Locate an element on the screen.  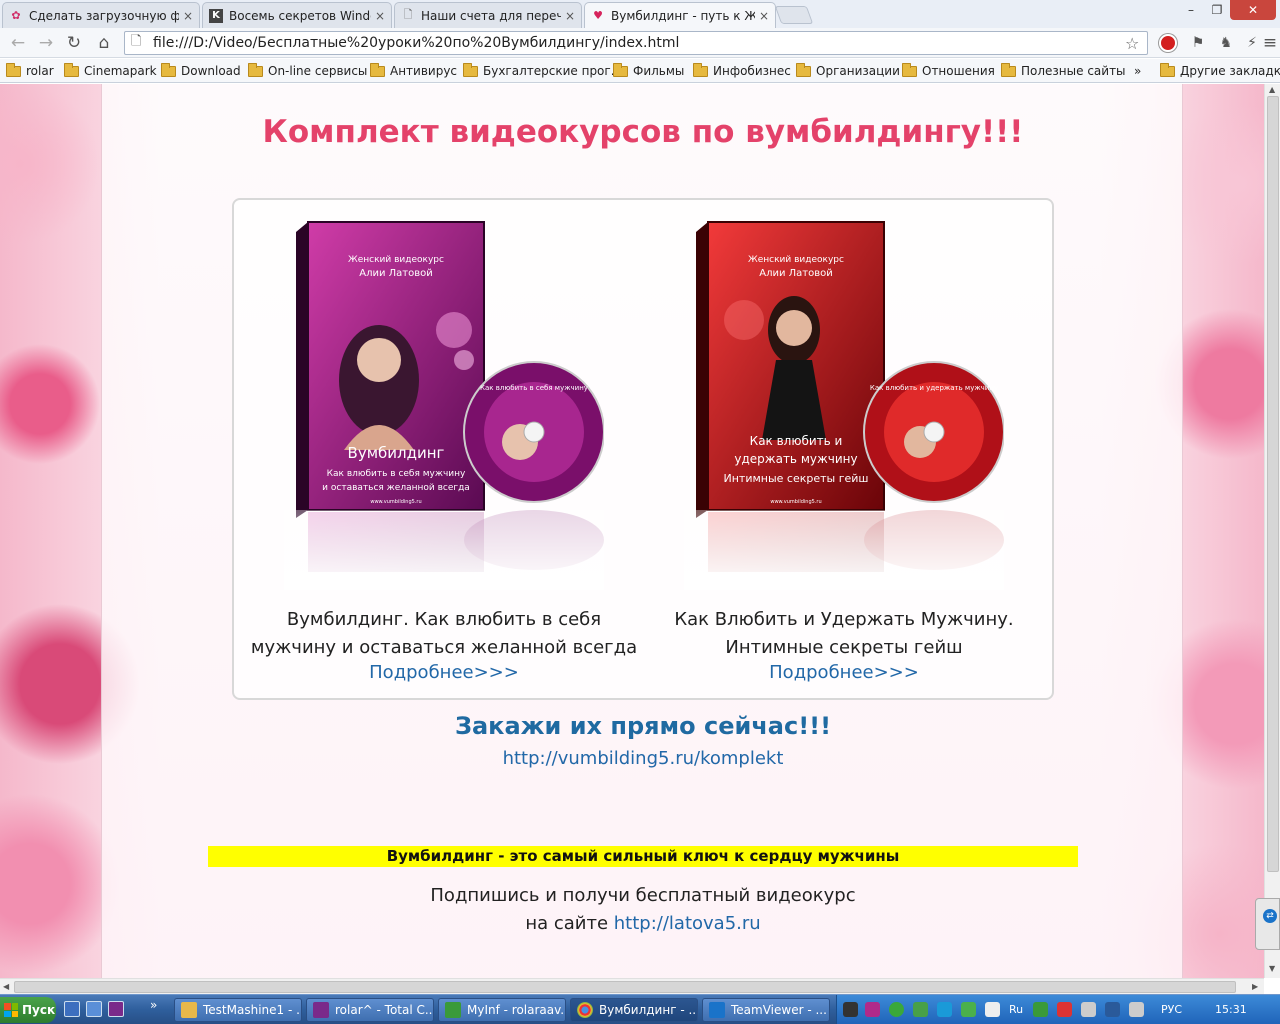
box-subtitle: Интимные секреты гейш is located at coordinates (796, 478).